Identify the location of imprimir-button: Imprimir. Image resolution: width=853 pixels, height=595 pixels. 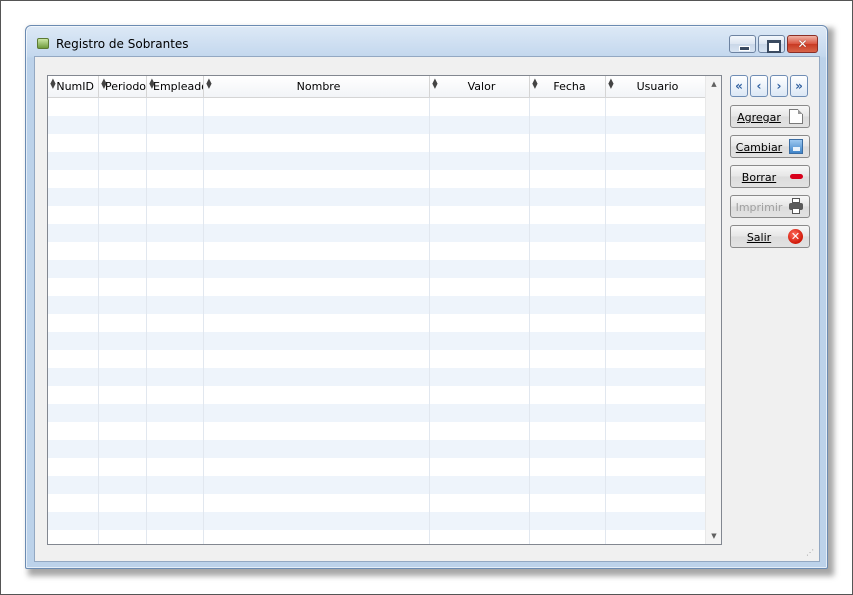
(770, 206).